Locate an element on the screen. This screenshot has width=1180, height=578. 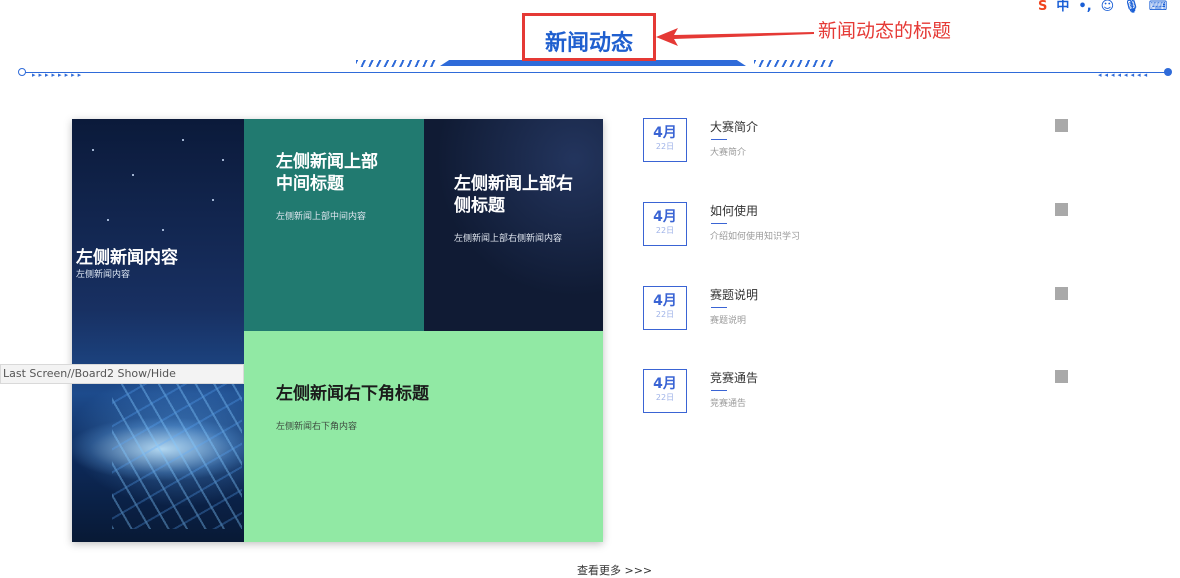
ime-toolbar: S 中 •, ☺ 🎙 ⌨ is located at coordinates (1109, 7).